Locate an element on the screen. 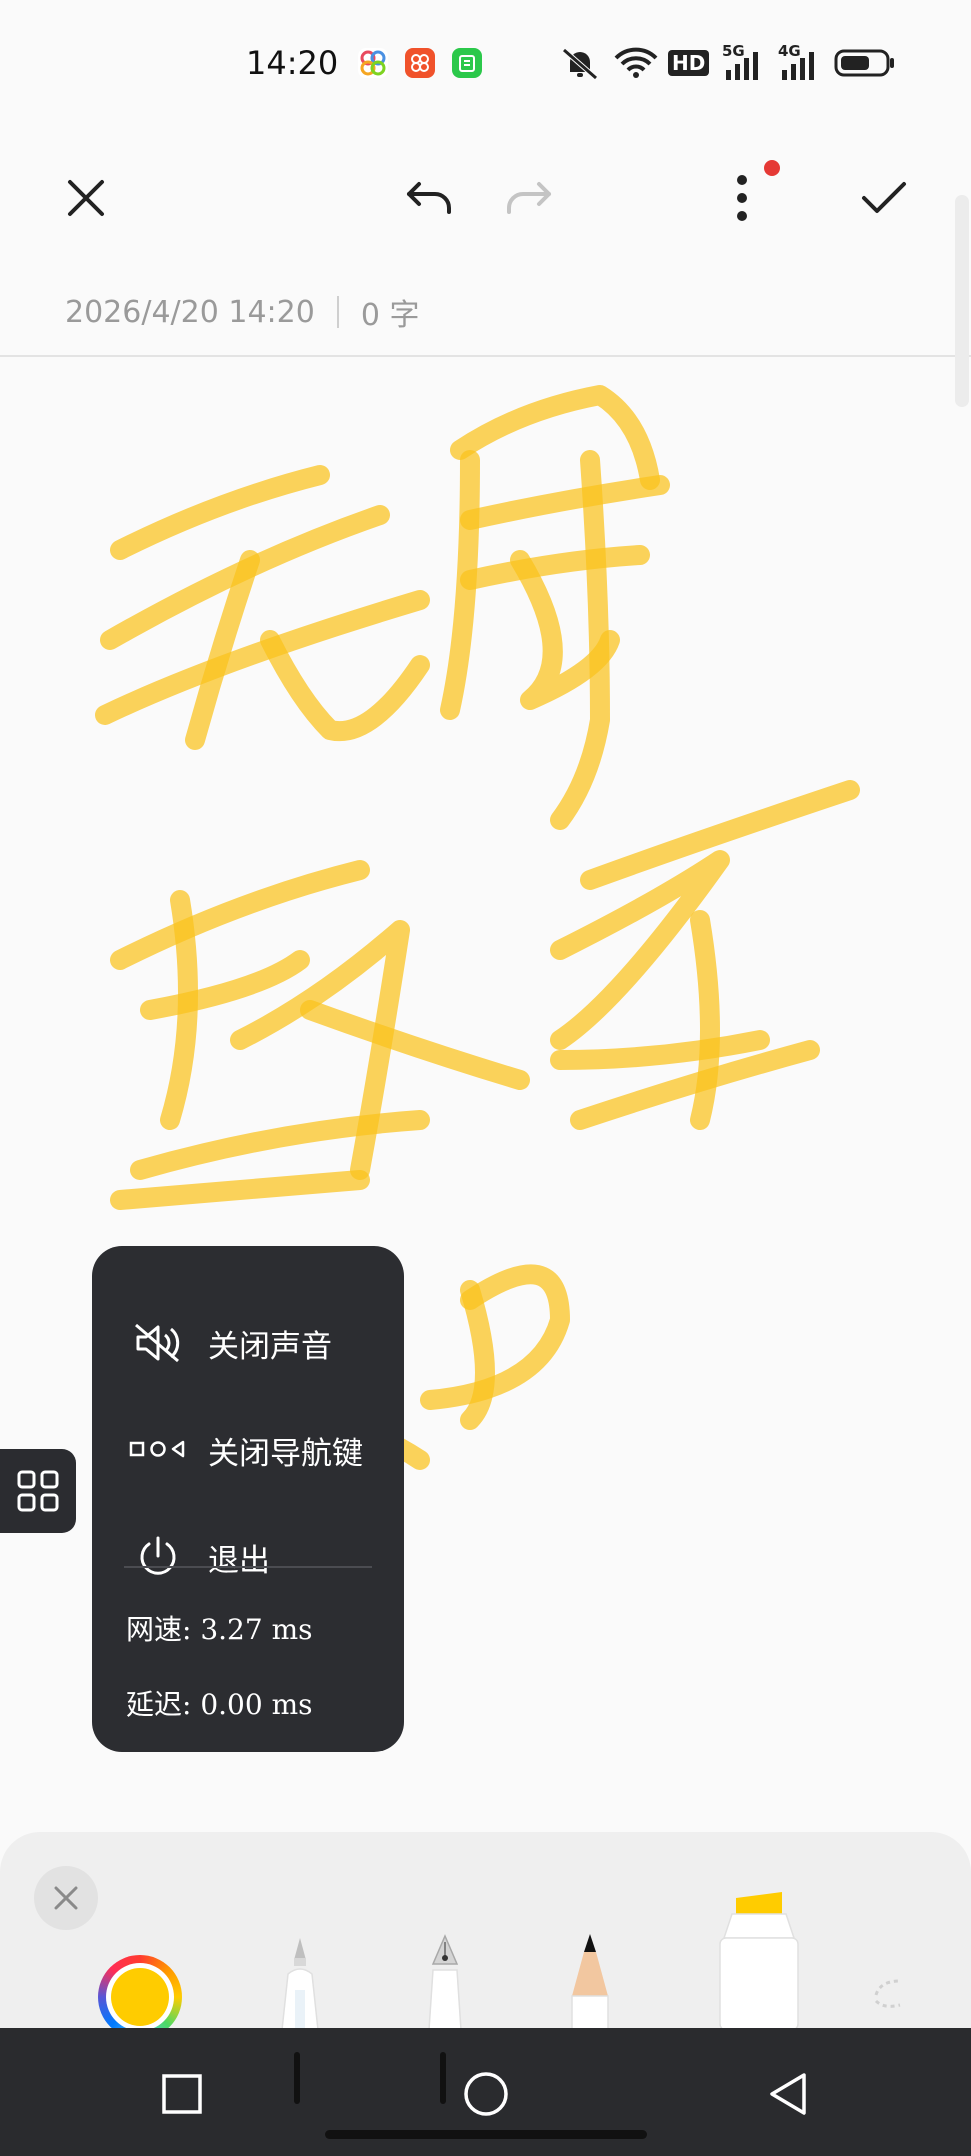  latency: 延迟: 0.00 ms is located at coordinates (219, 1704).